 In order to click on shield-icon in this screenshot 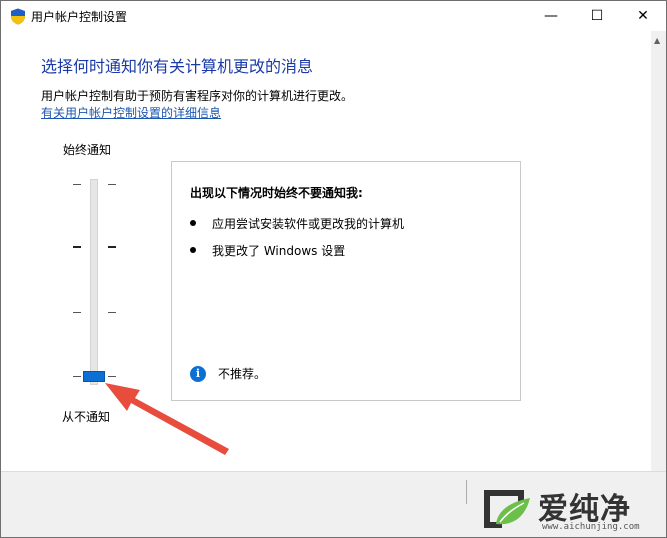, I will do `click(18, 16)`.